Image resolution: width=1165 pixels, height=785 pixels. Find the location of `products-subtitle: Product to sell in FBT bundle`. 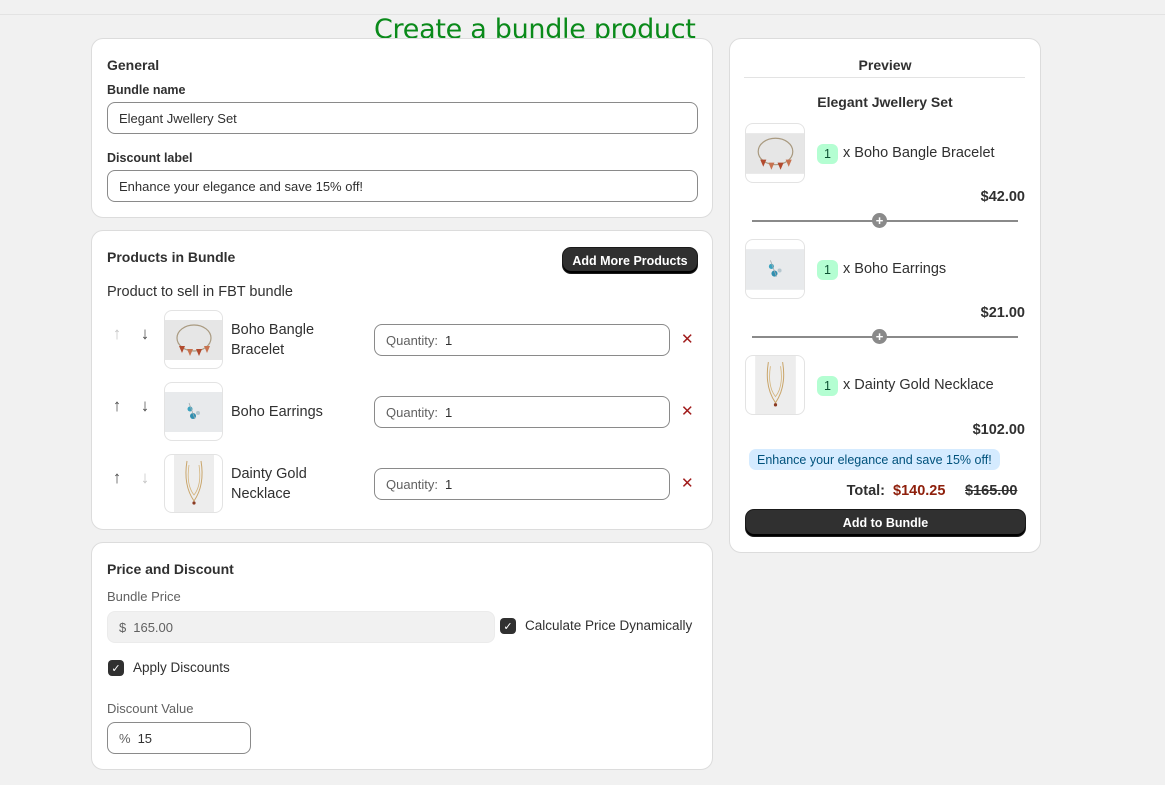

products-subtitle: Product to sell in FBT bundle is located at coordinates (200, 292).